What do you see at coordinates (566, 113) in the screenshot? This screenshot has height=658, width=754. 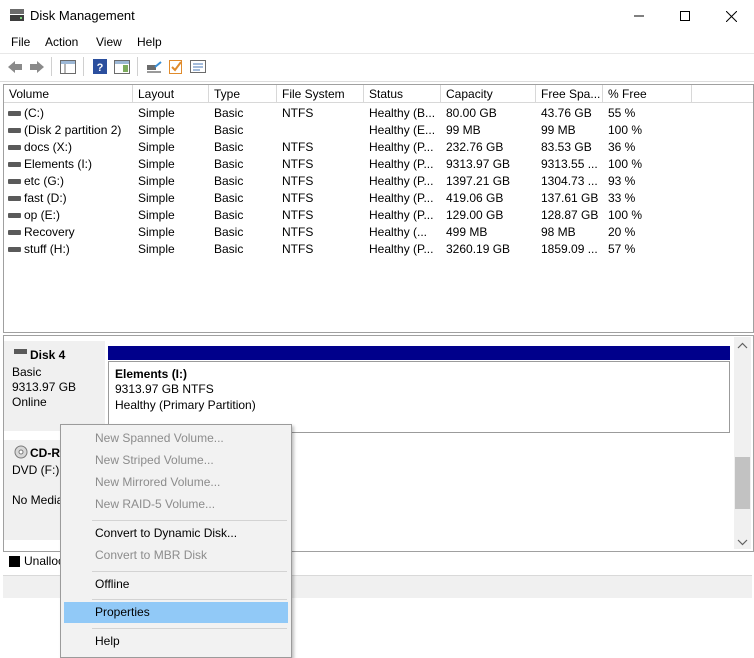 I see `cell-free-space: 43.76 GB` at bounding box center [566, 113].